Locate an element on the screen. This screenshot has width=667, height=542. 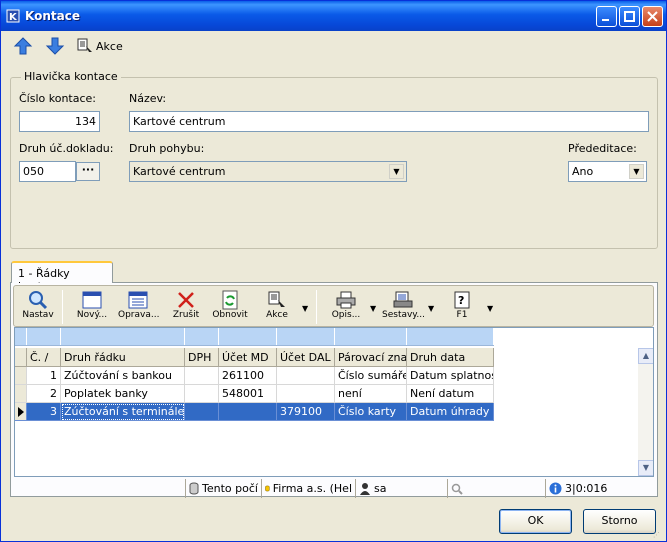
move-down-button is located at coordinates (56, 46).